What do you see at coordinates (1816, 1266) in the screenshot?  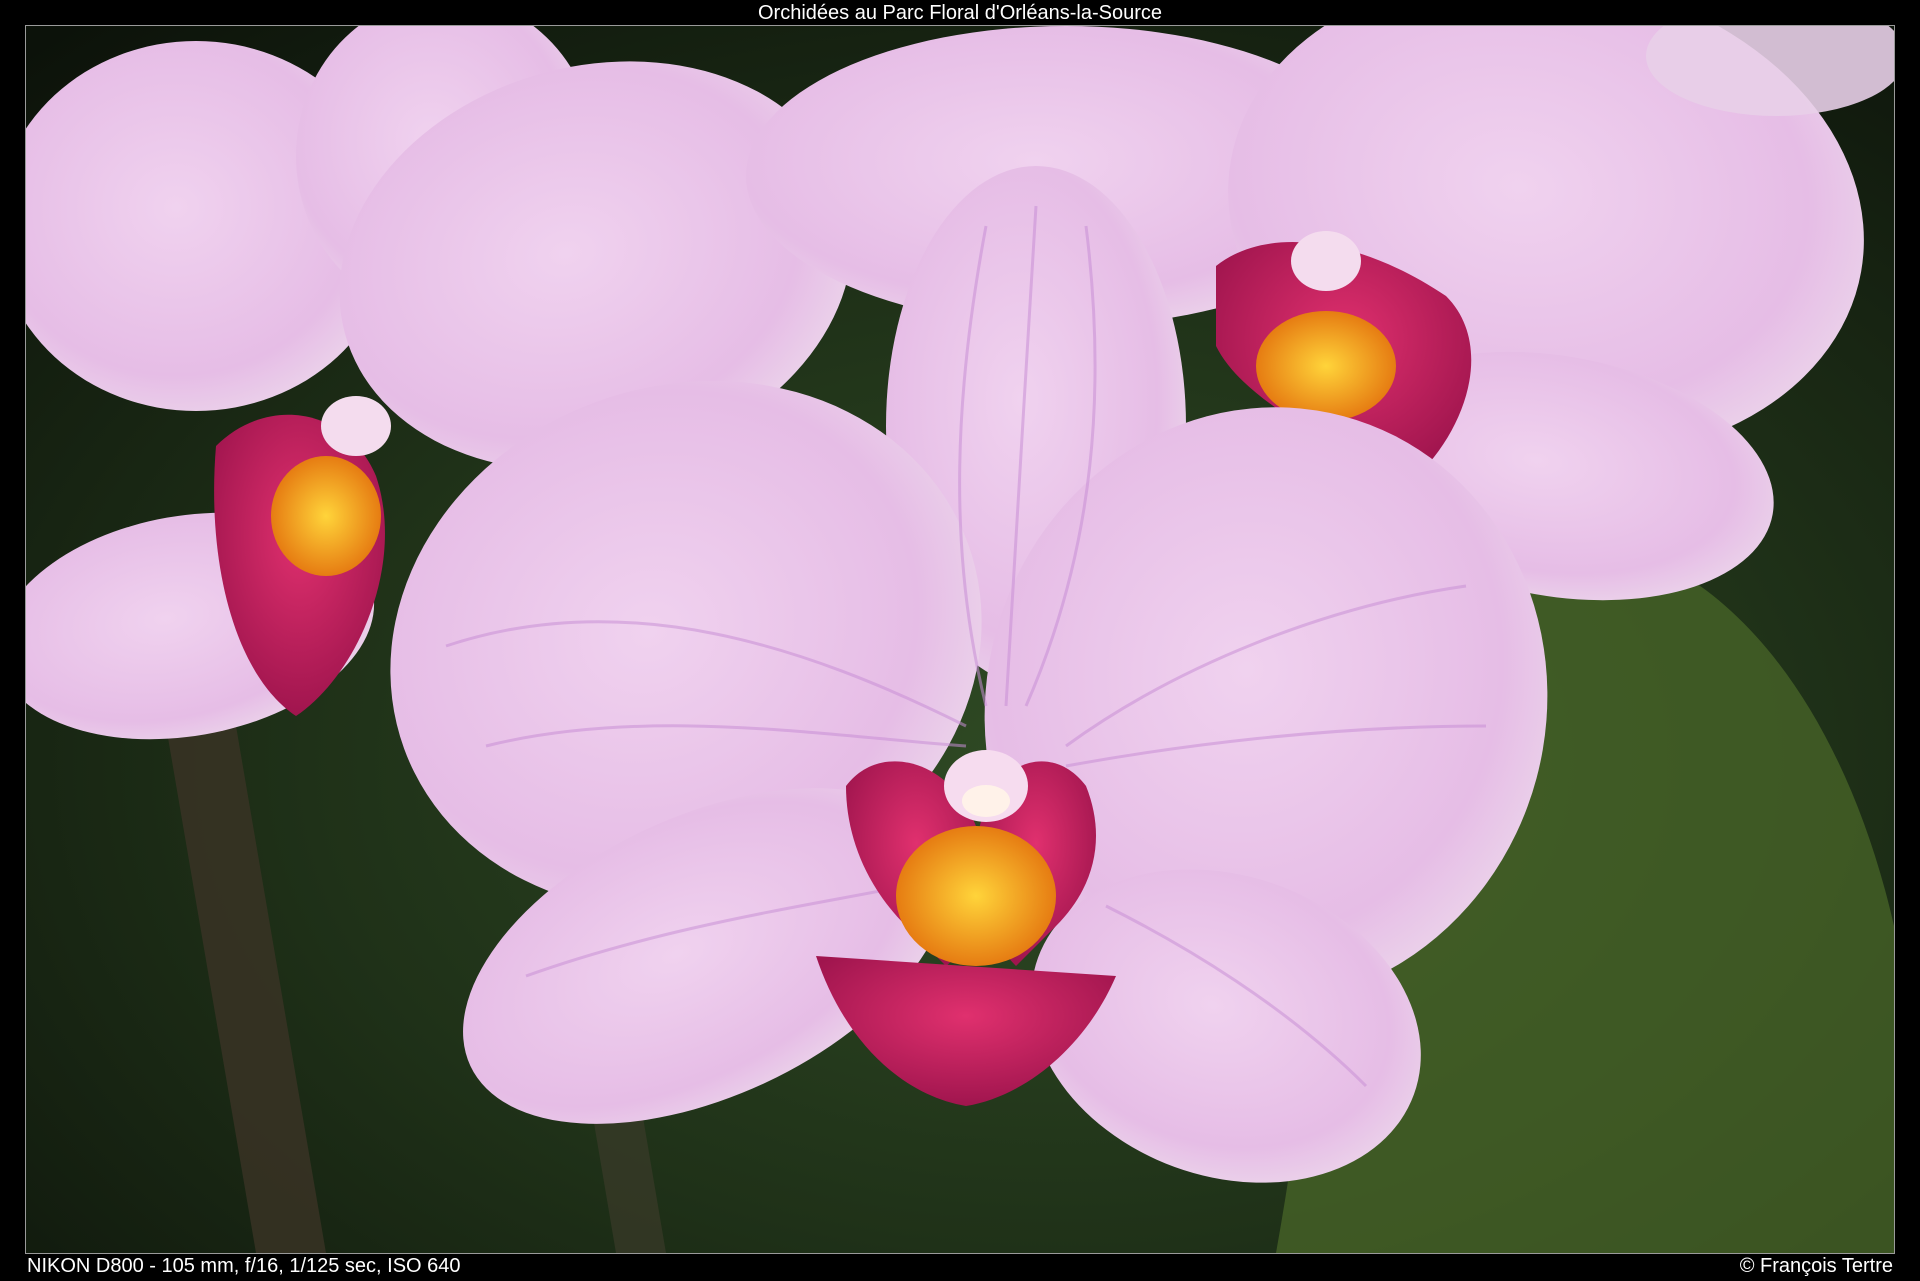 I see `copyright-notice: © François Tertre` at bounding box center [1816, 1266].